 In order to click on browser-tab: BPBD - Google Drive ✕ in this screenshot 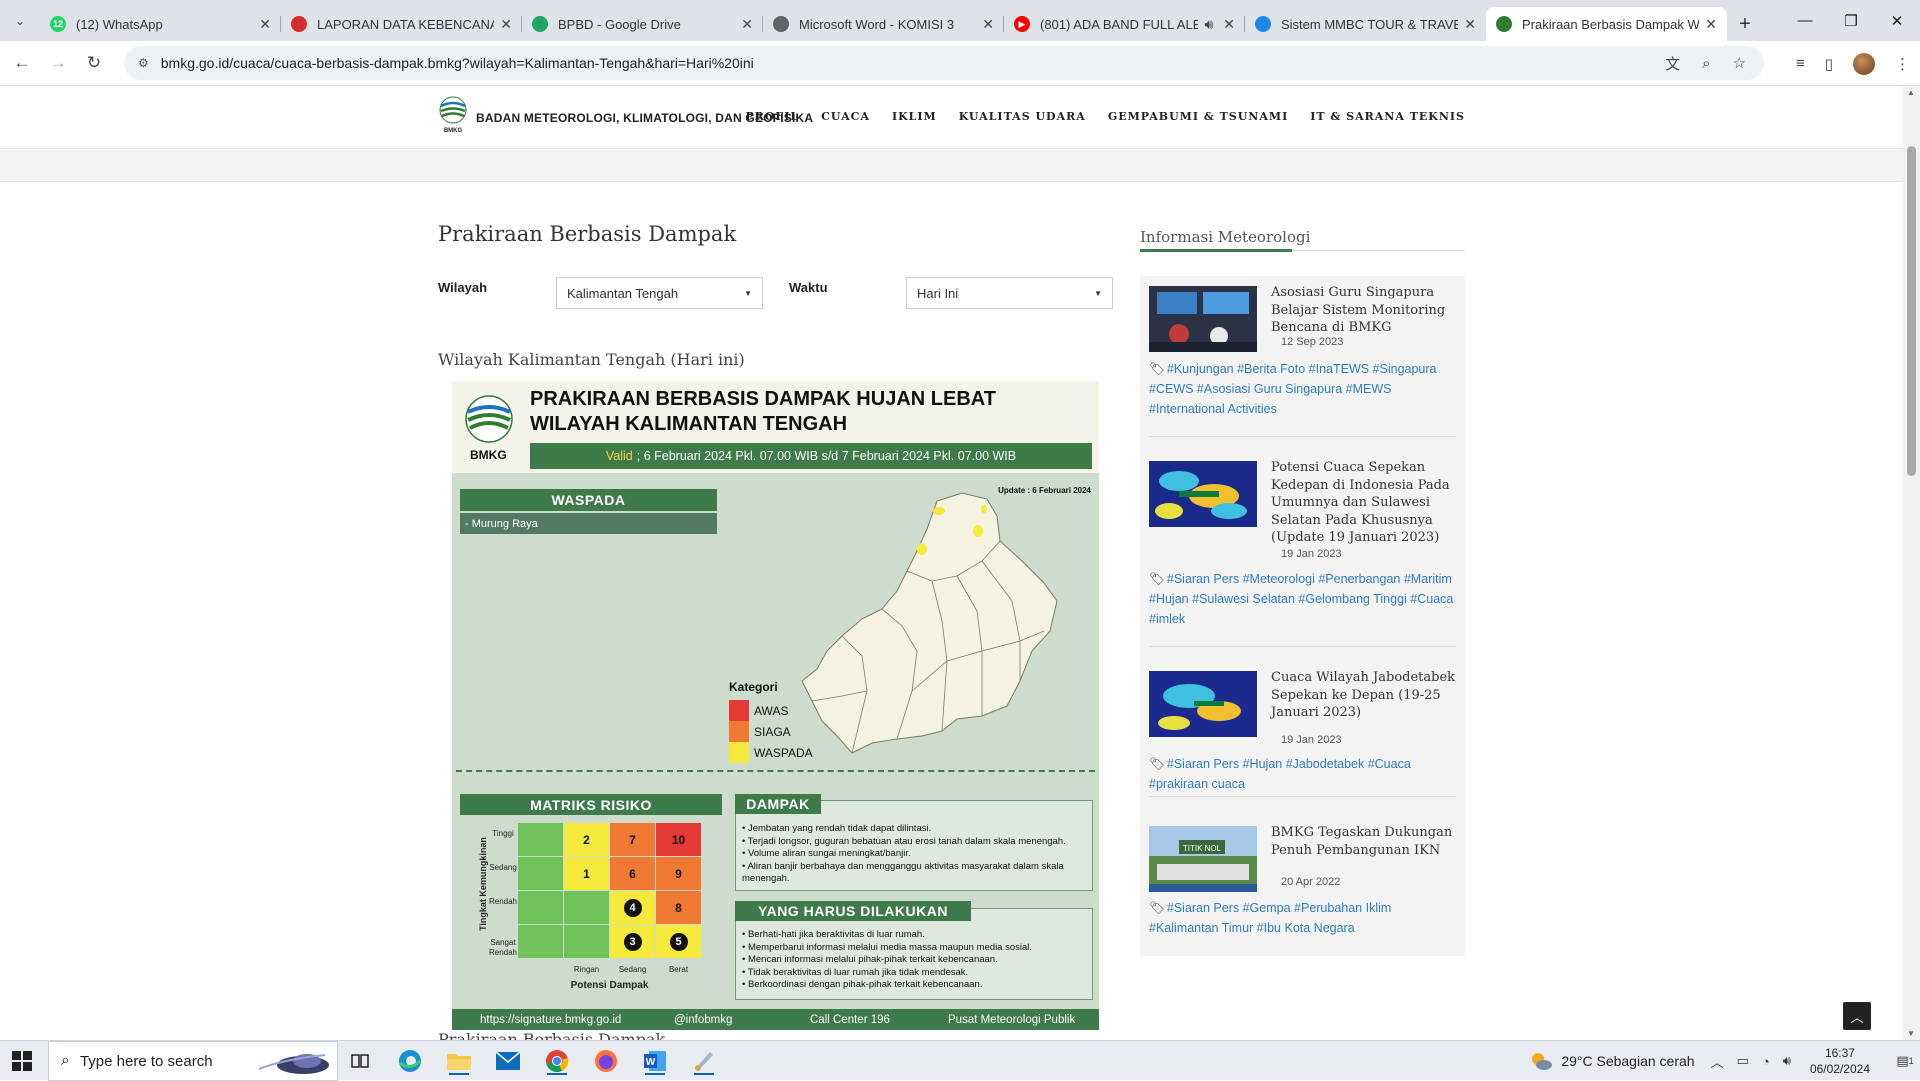, I will do `click(642, 24)`.